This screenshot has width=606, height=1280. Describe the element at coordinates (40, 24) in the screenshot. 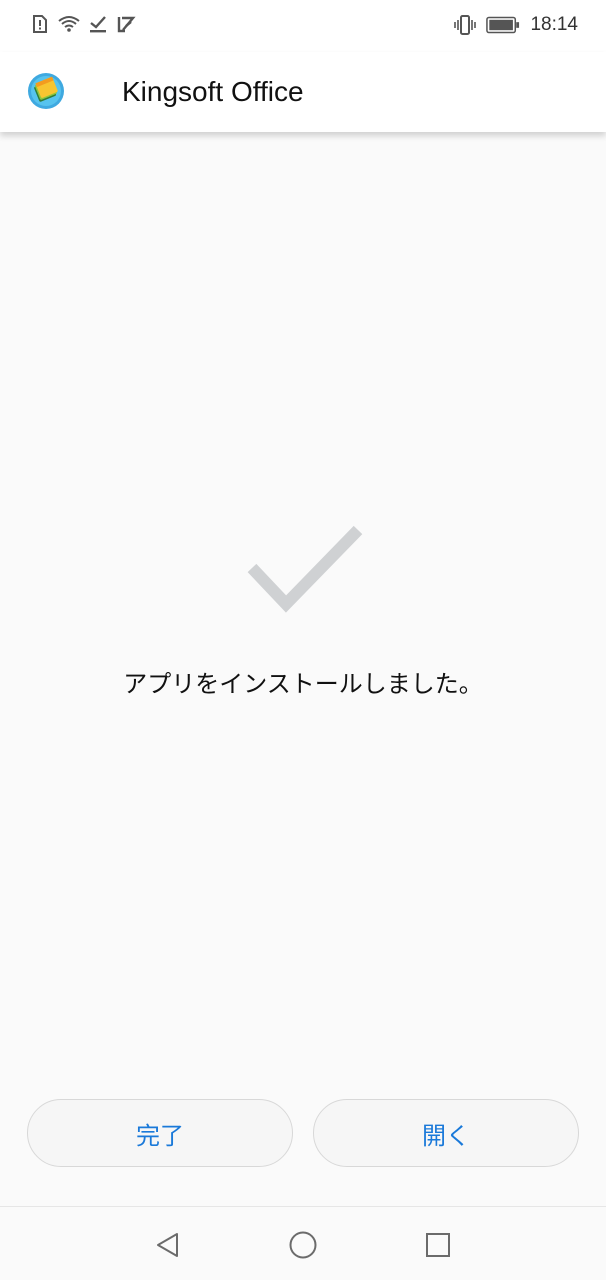

I see `sim-alert-icon` at that location.